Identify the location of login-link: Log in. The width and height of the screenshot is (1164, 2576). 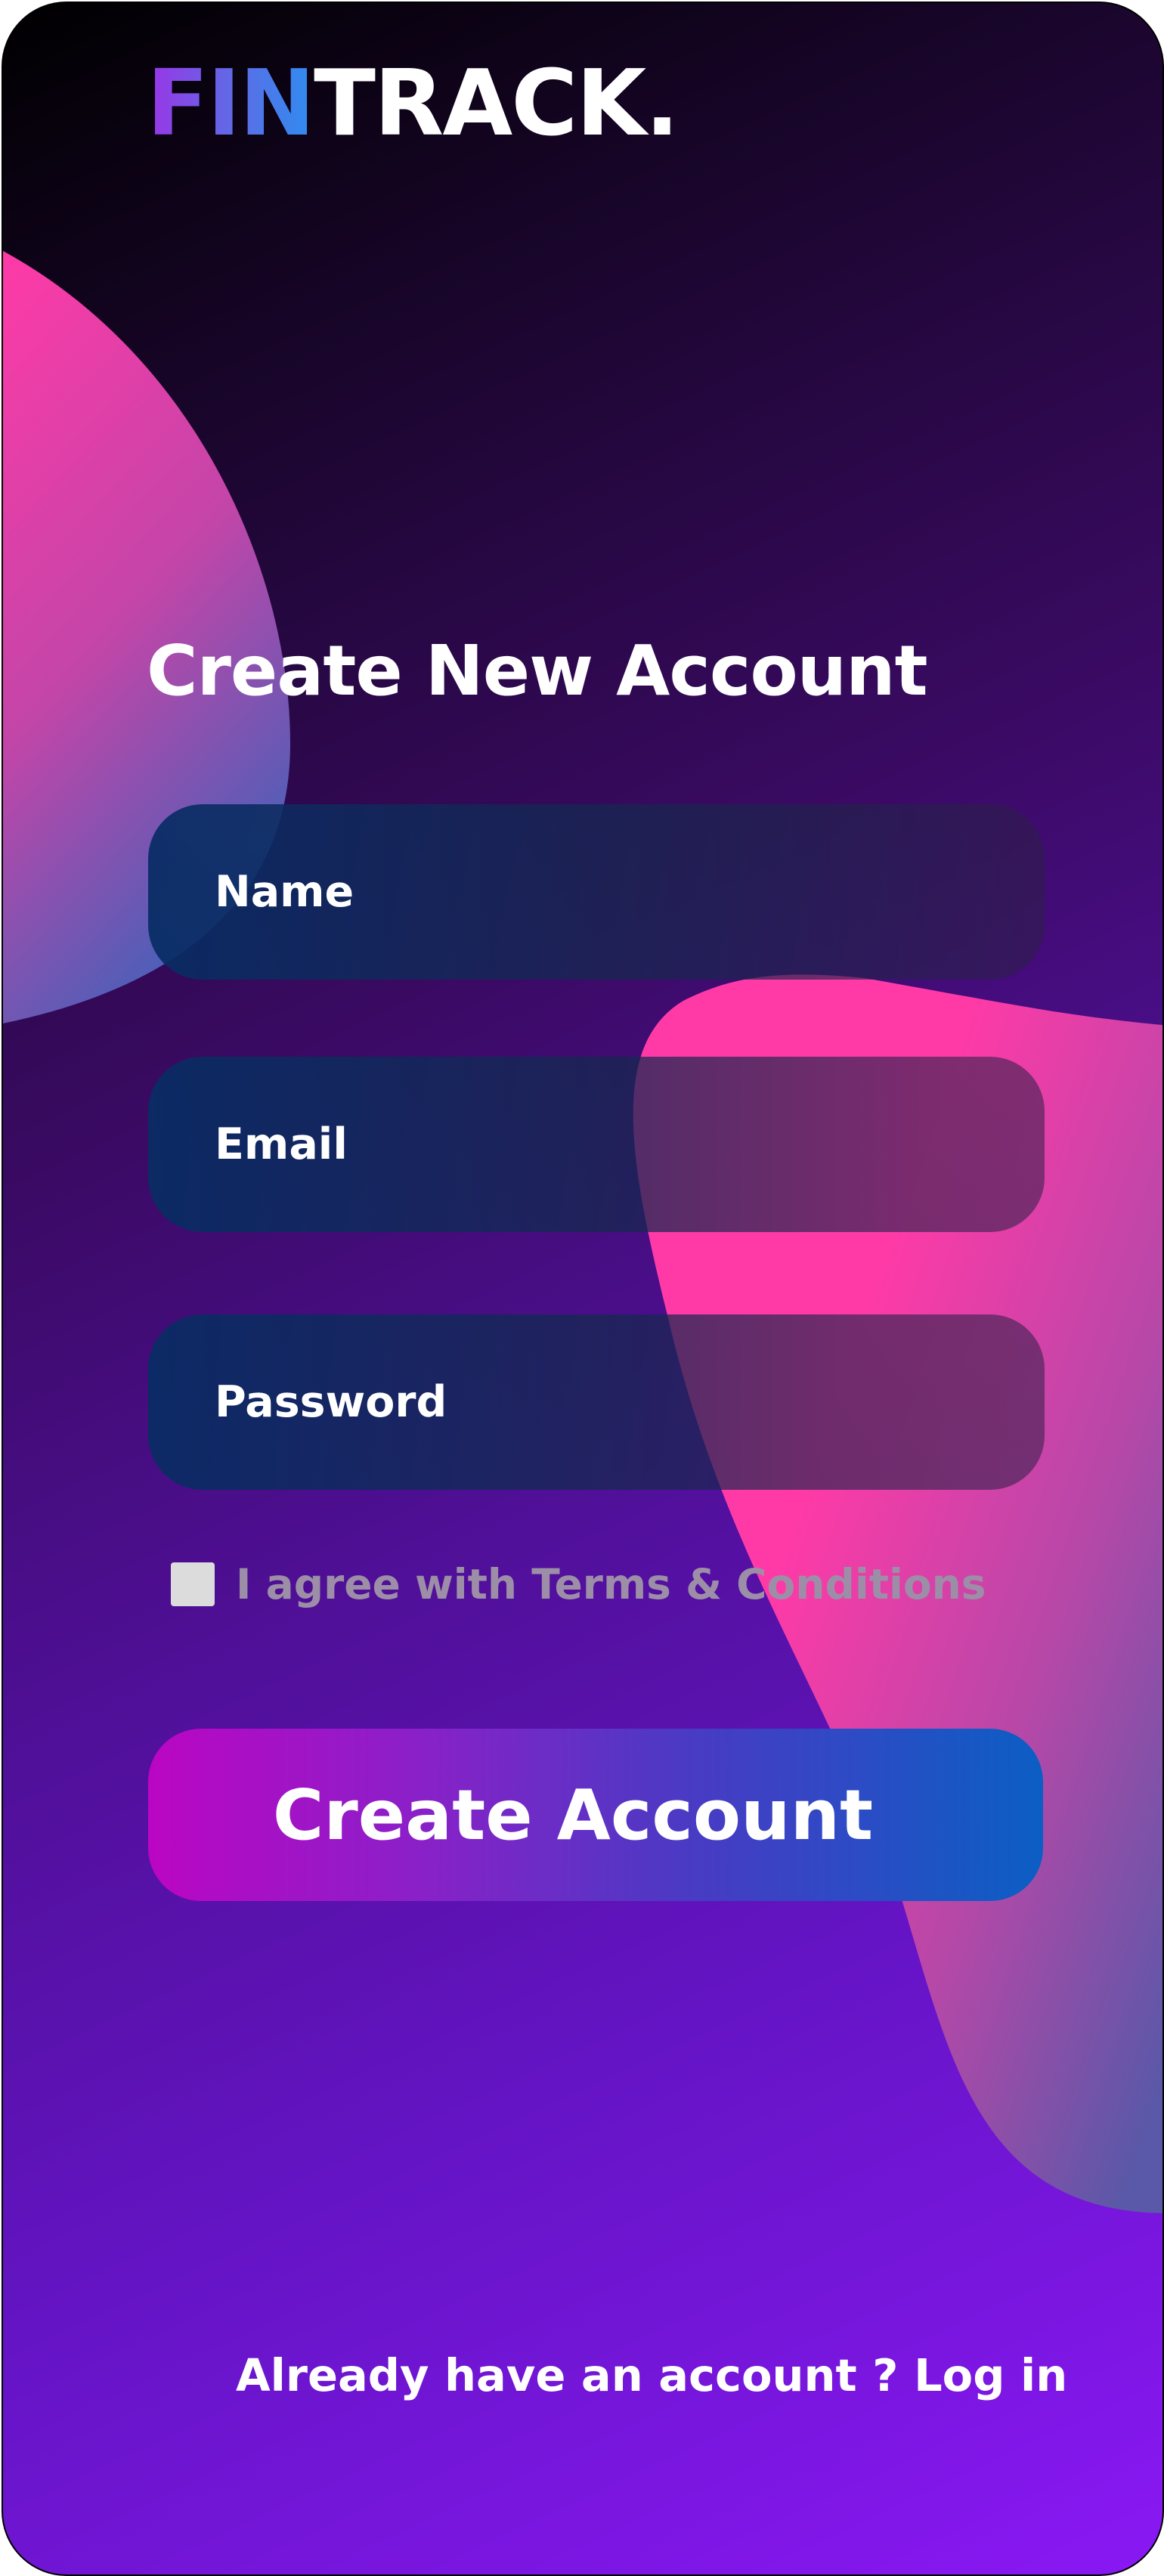
(990, 2375).